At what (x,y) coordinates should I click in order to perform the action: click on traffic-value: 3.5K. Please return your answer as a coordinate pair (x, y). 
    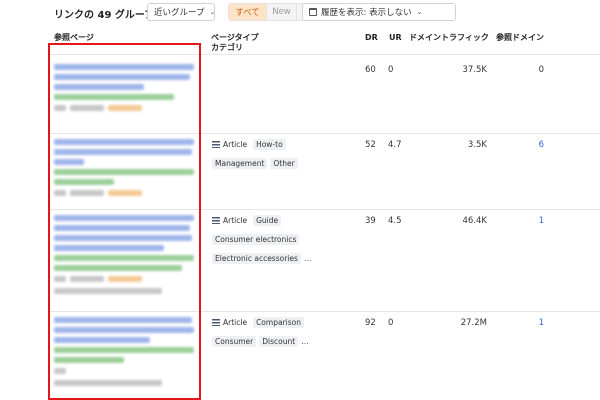
    Looking at the image, I should click on (477, 145).